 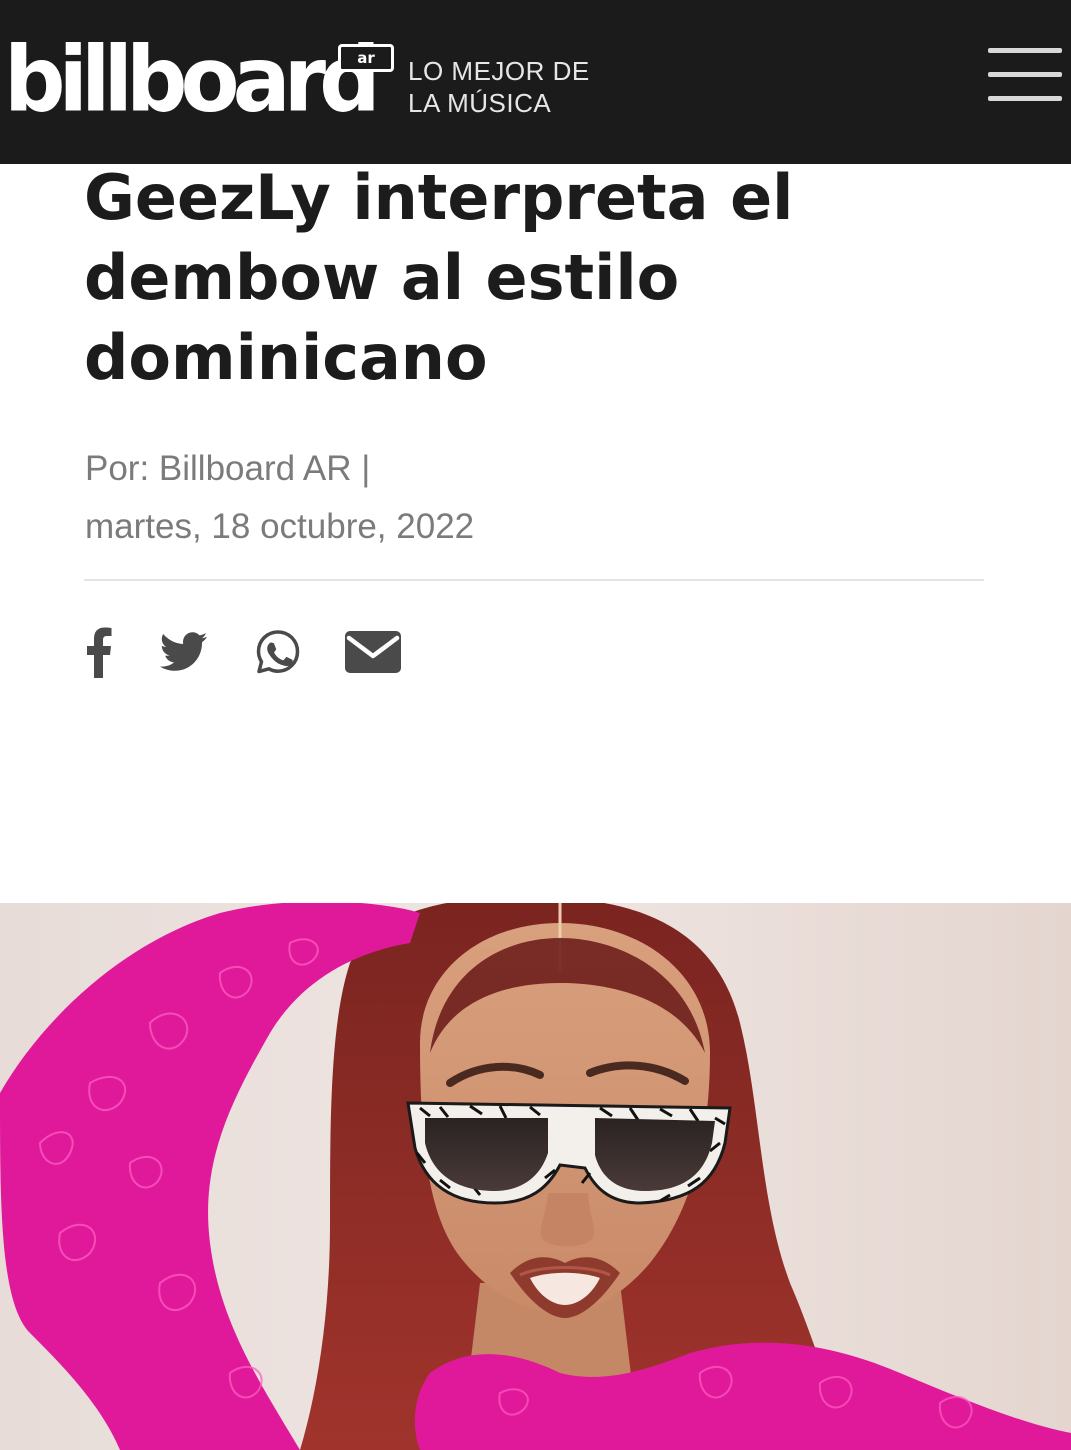 What do you see at coordinates (382, 277) in the screenshot?
I see `headline-line-2: dembow al estilo` at bounding box center [382, 277].